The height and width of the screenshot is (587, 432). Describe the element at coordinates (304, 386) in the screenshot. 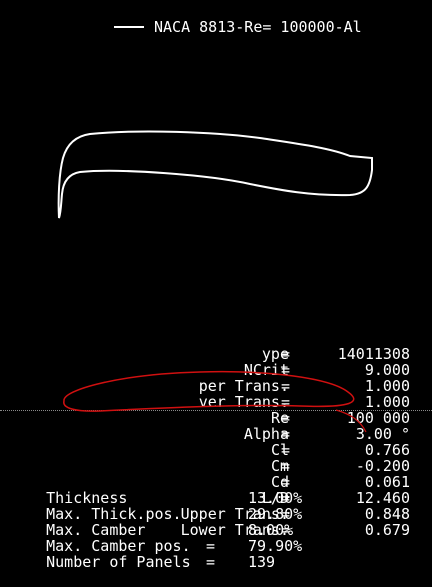

I see `param-row-upper-trans: per Trans. = 1.000` at that location.